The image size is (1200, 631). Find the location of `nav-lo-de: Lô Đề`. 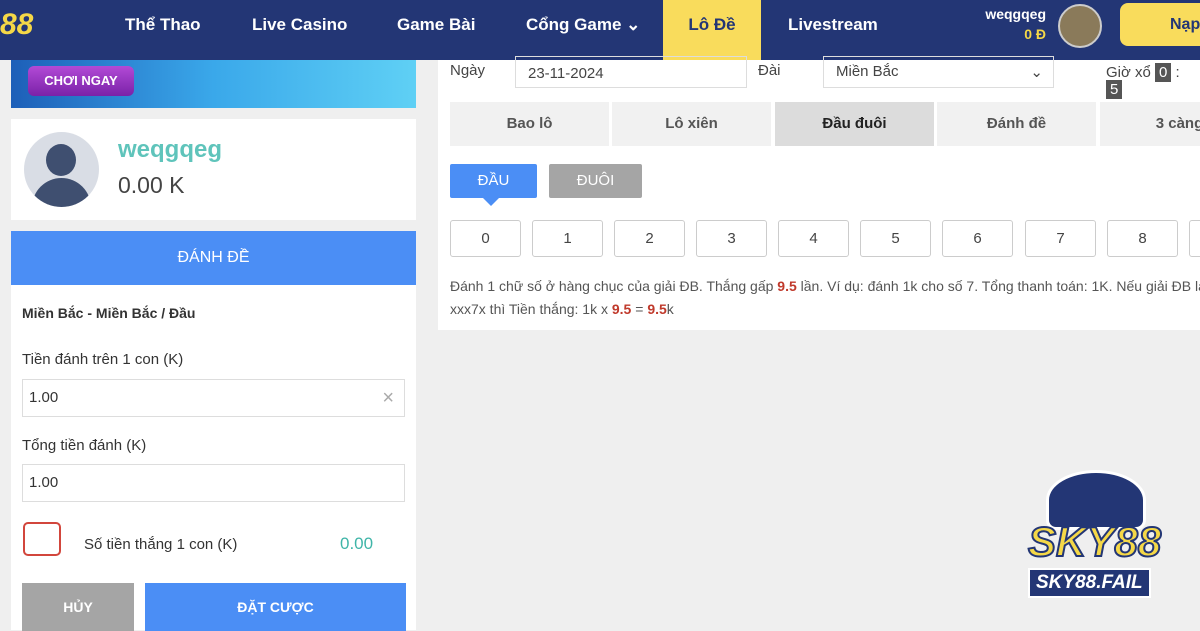

nav-lo-de: Lô Đề is located at coordinates (712, 30).